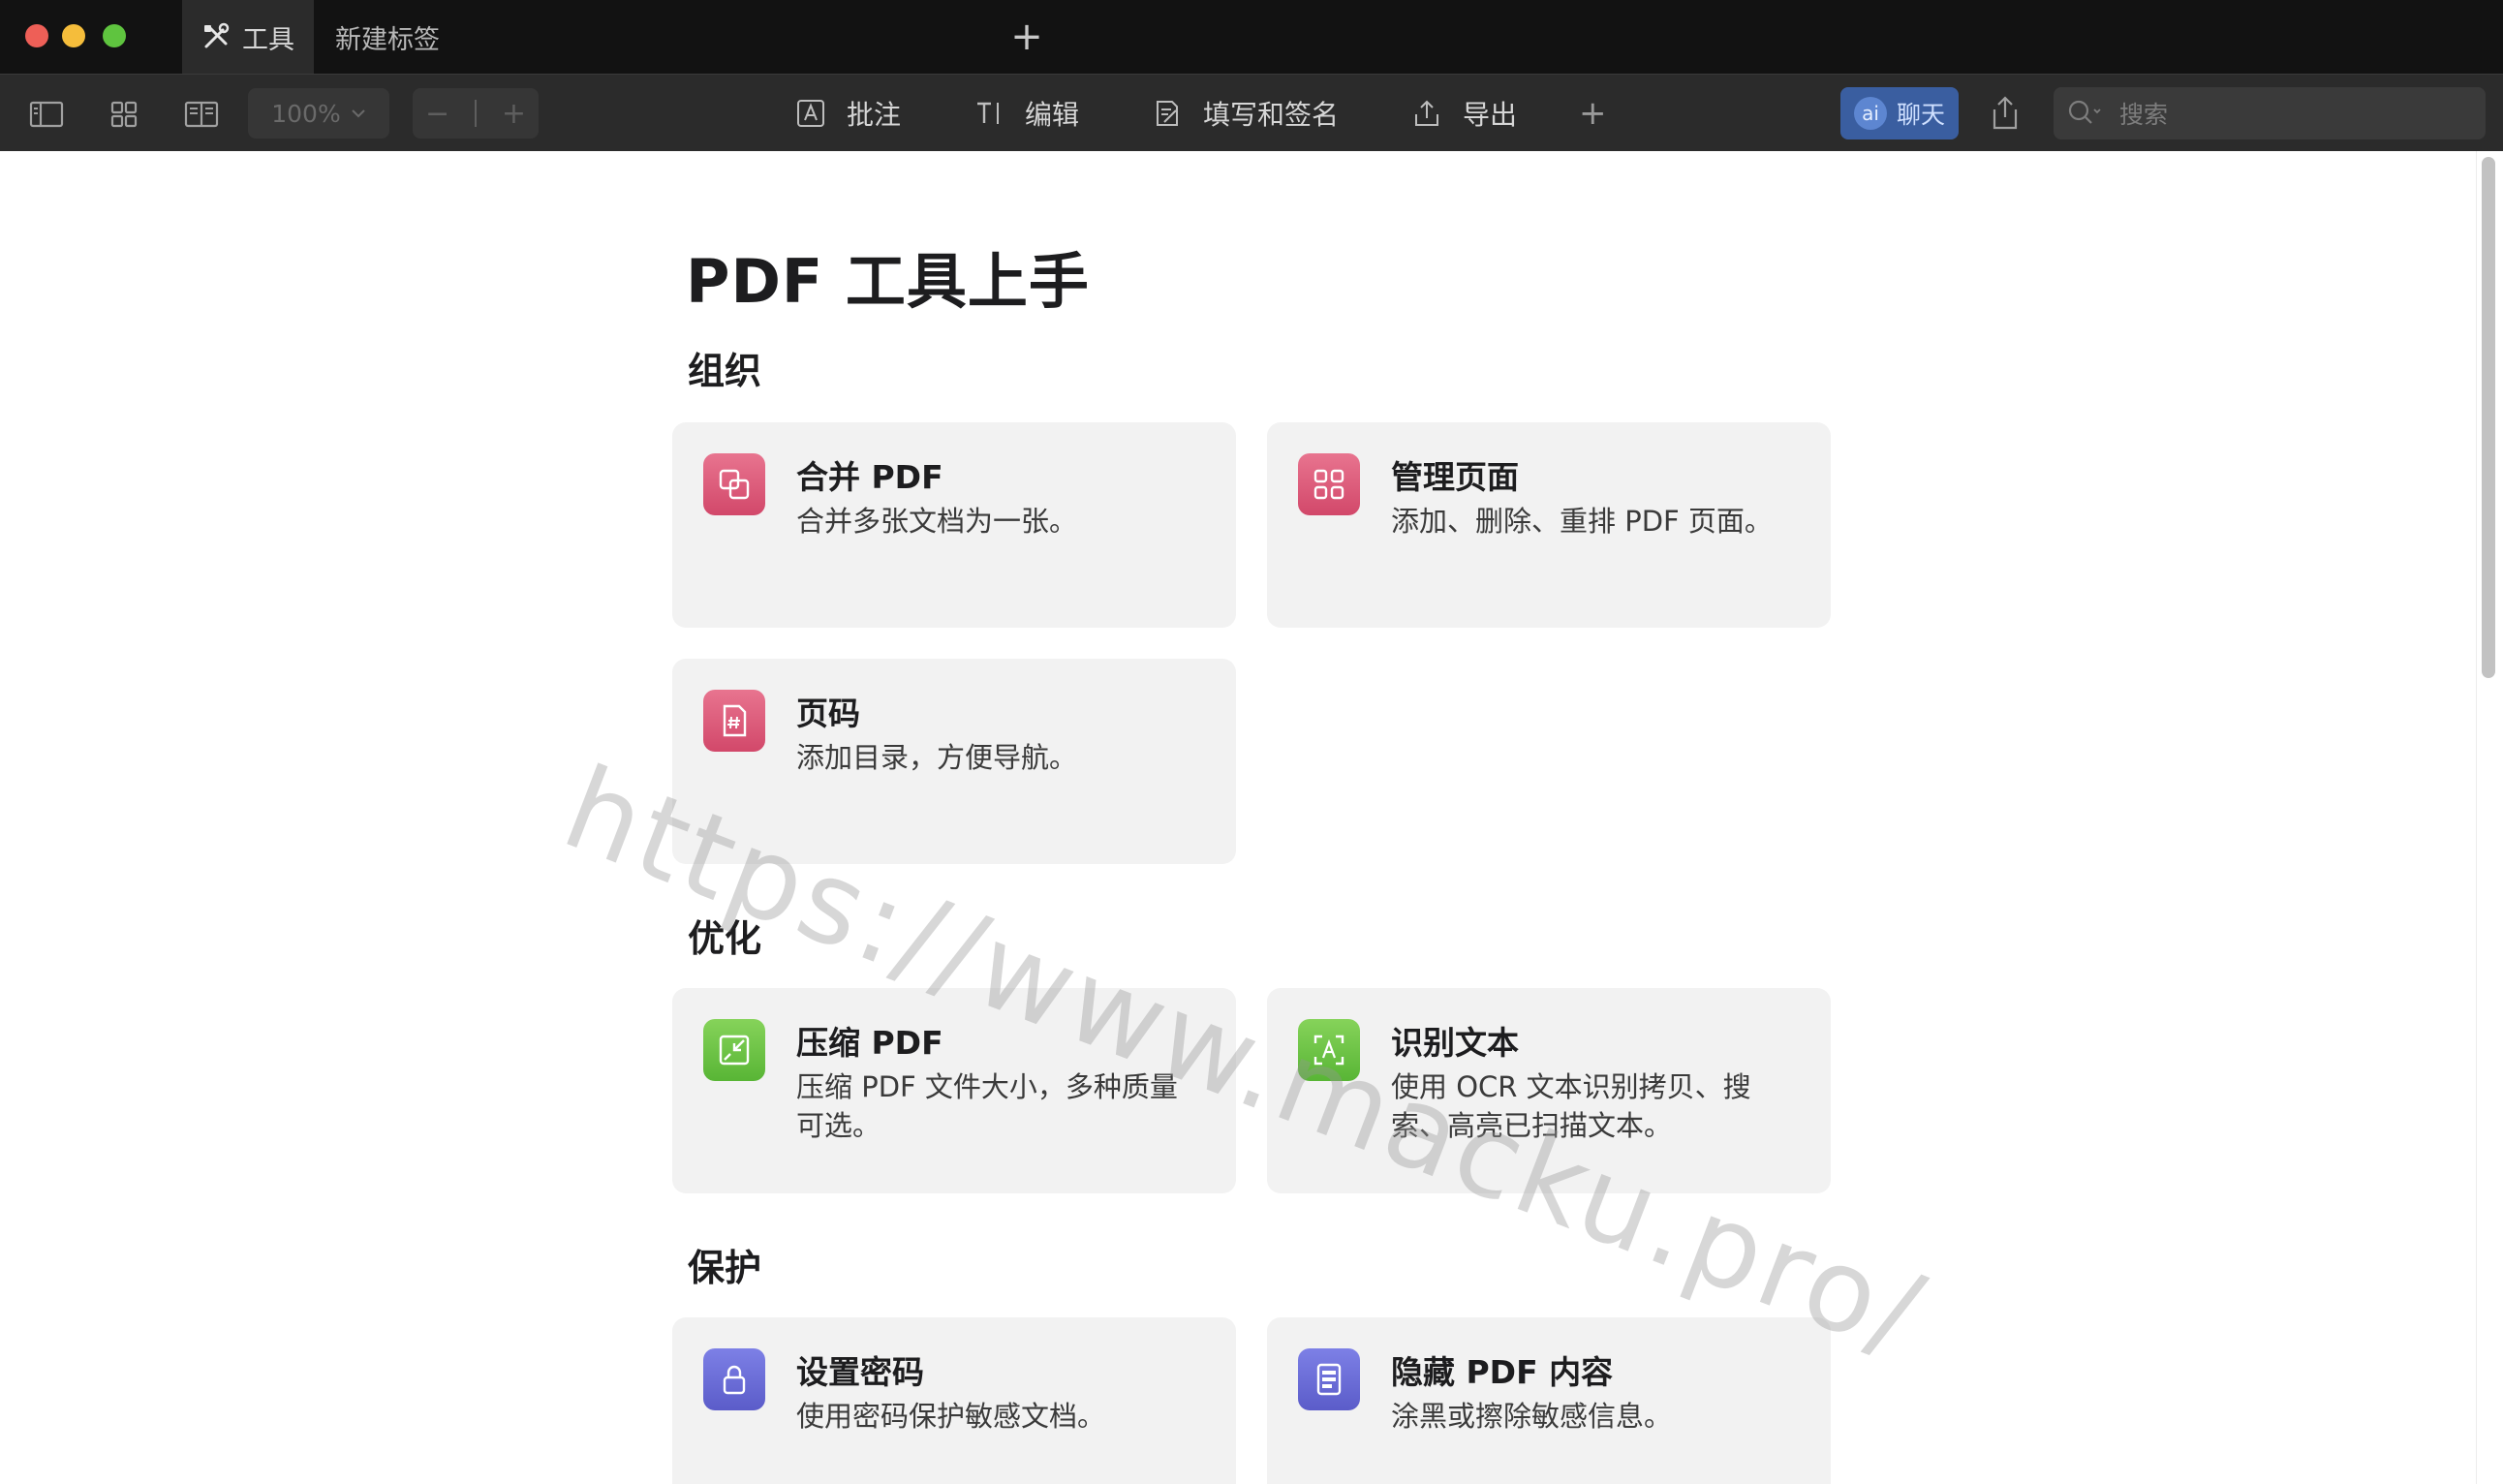 This screenshot has width=2503, height=1484. I want to click on annotate-button: 批注, so click(848, 113).